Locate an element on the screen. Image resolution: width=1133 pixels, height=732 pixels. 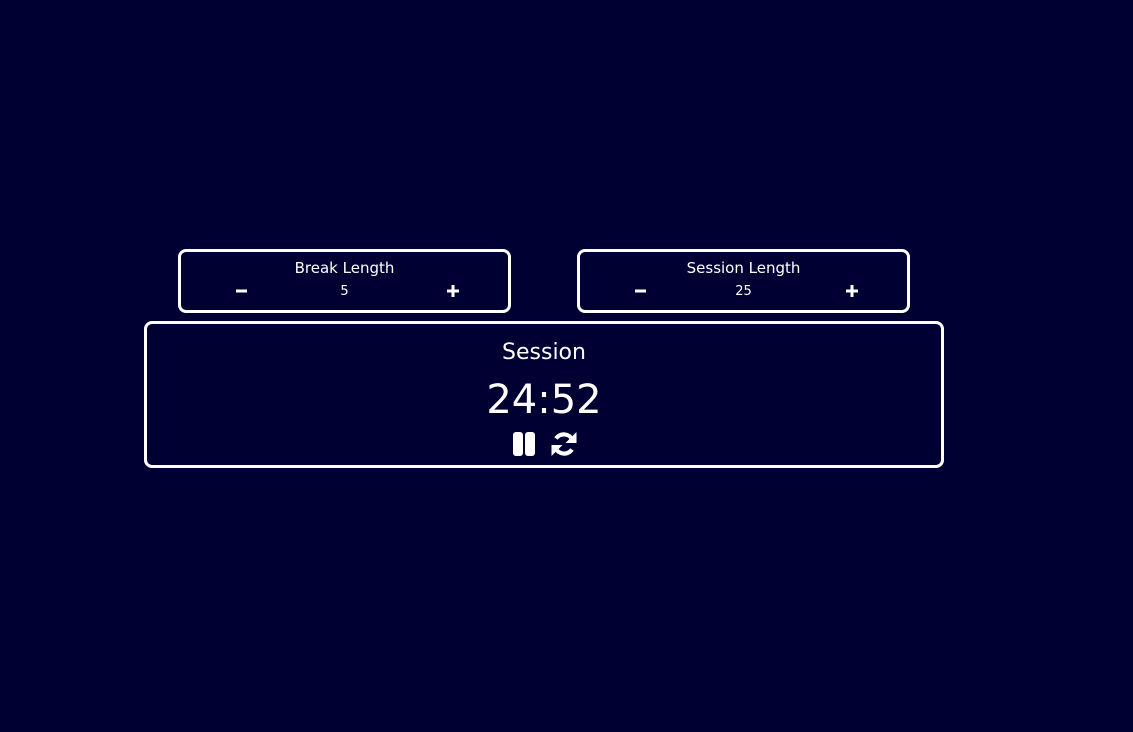
break-length-label: Break Length is located at coordinates (344, 268).